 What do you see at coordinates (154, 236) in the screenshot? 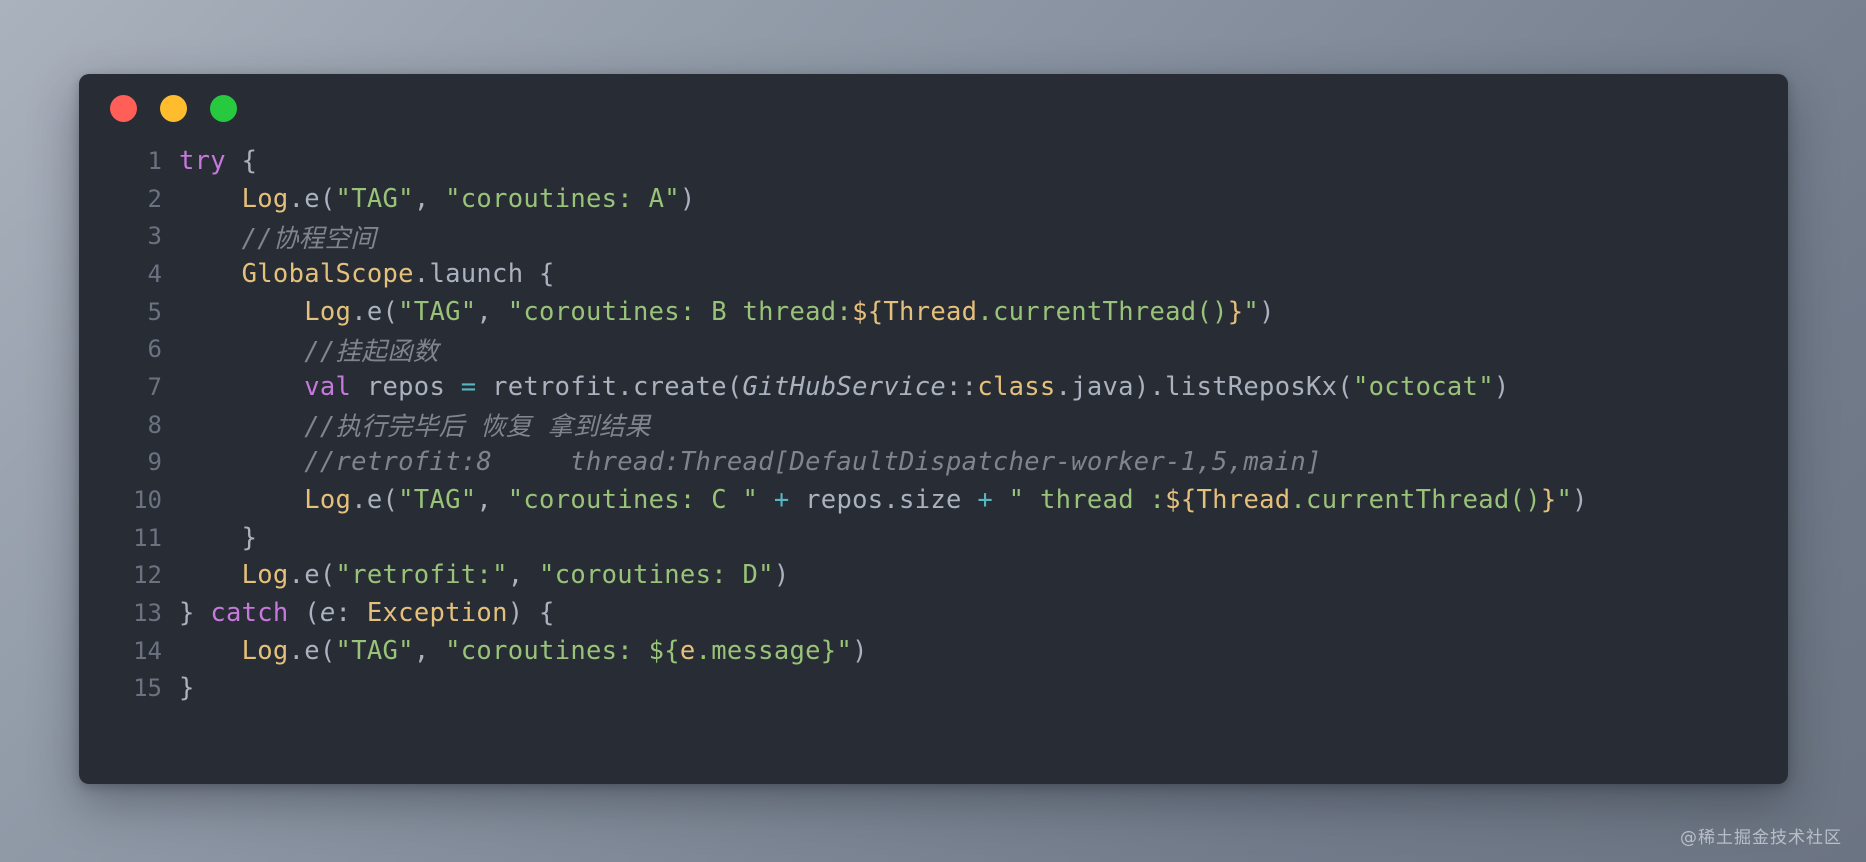
I see `line-number: 3` at bounding box center [154, 236].